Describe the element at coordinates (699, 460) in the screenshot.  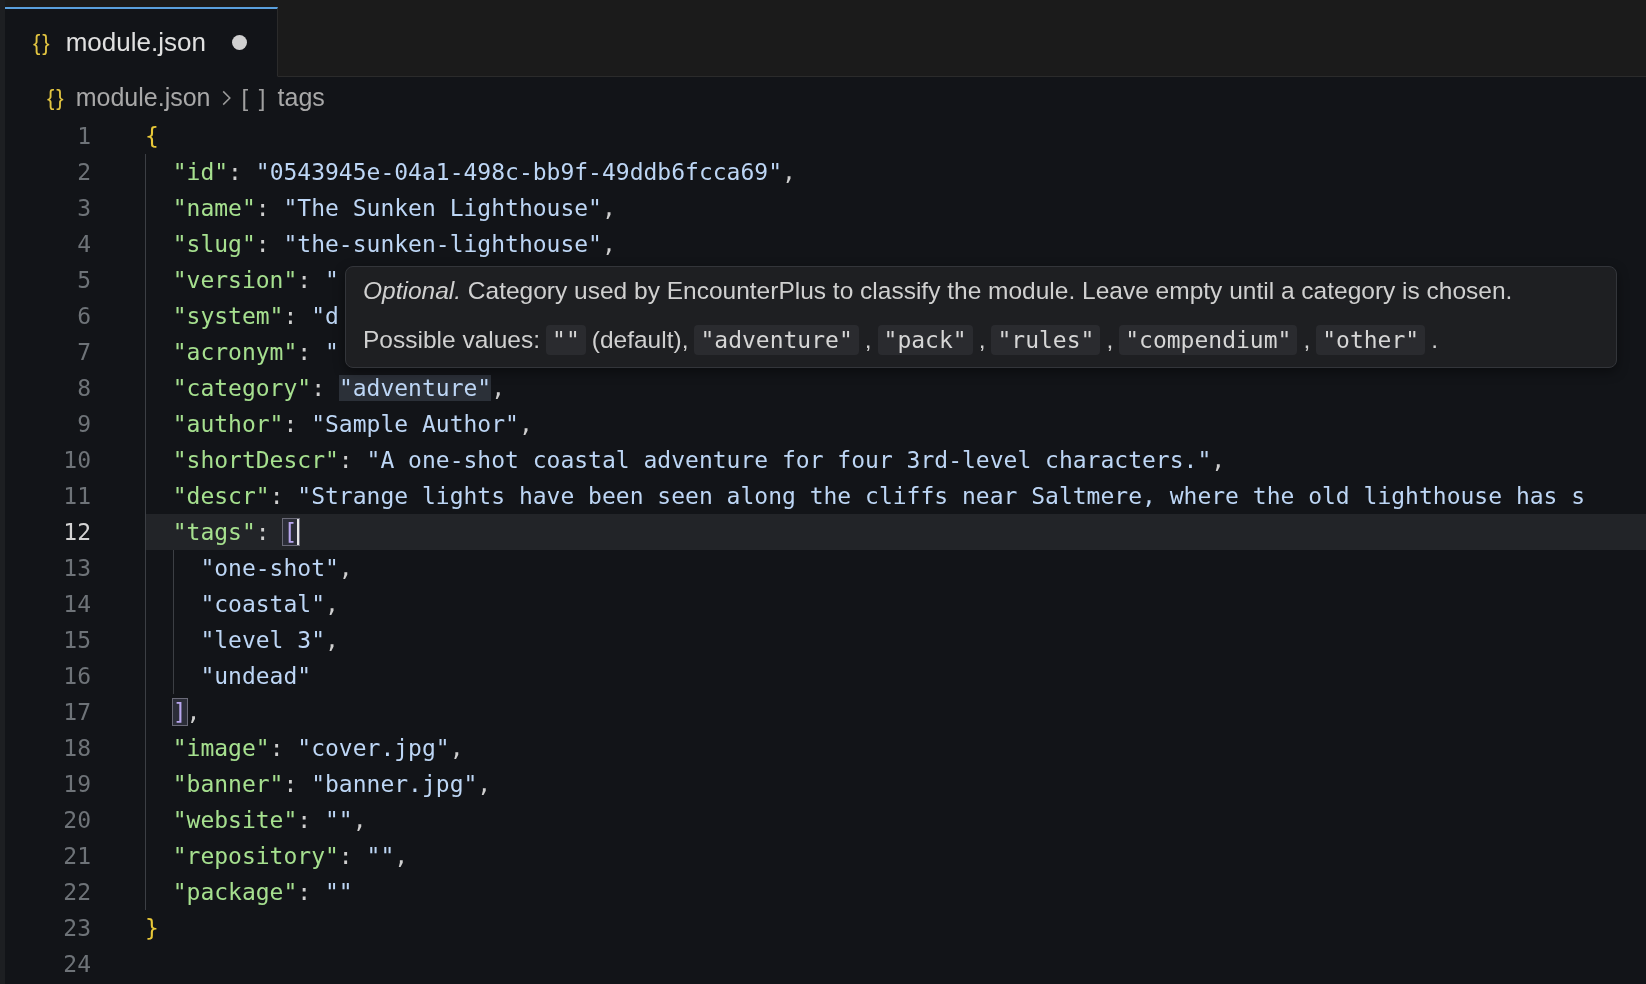
I see `code-line: "shortDescr": "A one-shot coastal adventure for four 3rd-level characters.",` at that location.